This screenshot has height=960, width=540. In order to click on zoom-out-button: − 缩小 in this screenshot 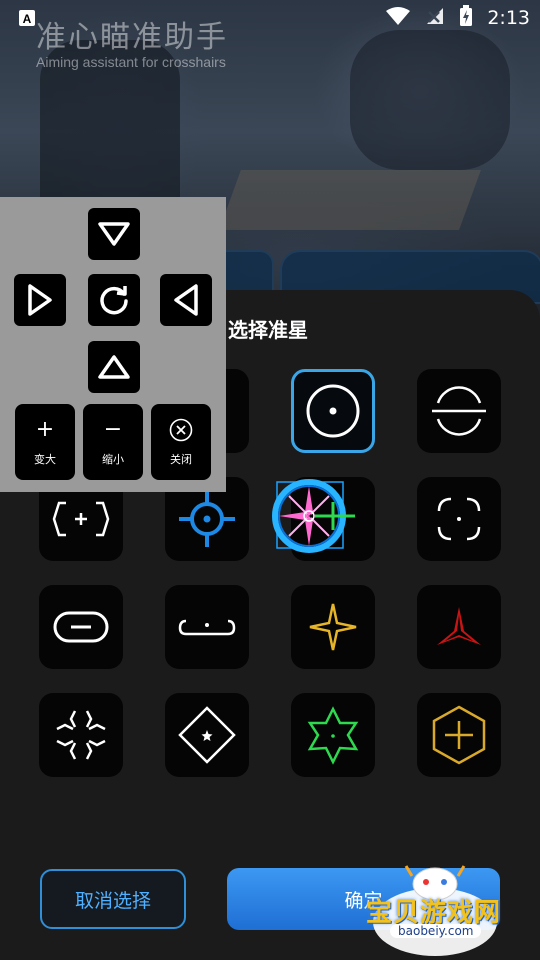, I will do `click(113, 442)`.